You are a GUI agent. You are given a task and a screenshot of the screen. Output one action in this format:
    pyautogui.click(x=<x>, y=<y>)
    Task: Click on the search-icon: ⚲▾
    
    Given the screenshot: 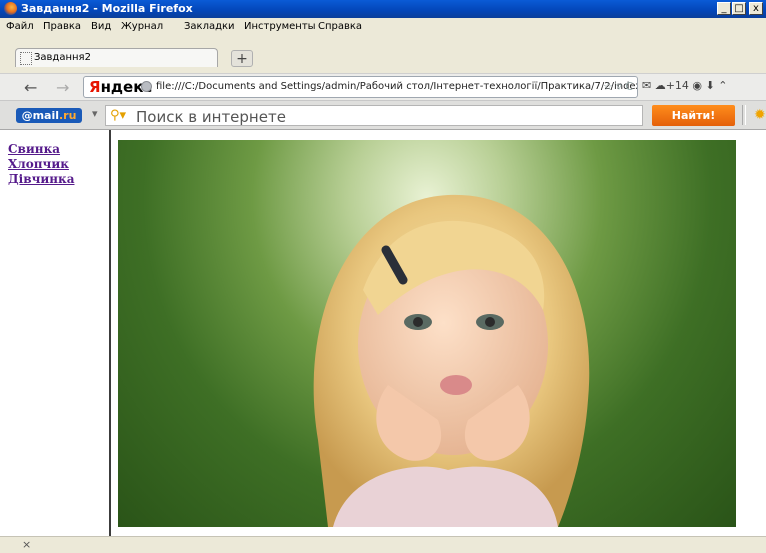 What is the action you would take?
    pyautogui.click(x=118, y=115)
    